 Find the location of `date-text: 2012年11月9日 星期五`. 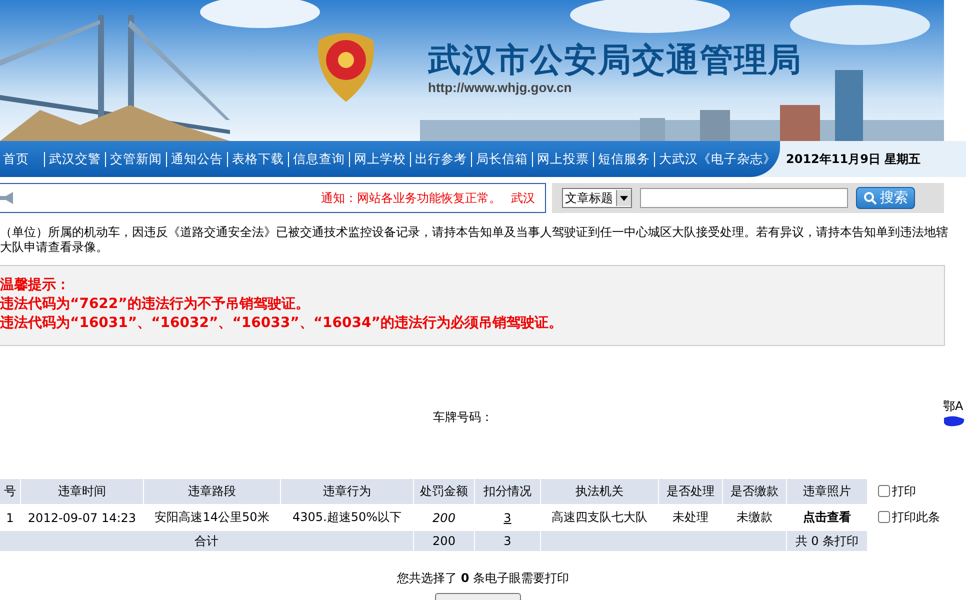

date-text: 2012年11月9日 星期五 is located at coordinates (853, 159).